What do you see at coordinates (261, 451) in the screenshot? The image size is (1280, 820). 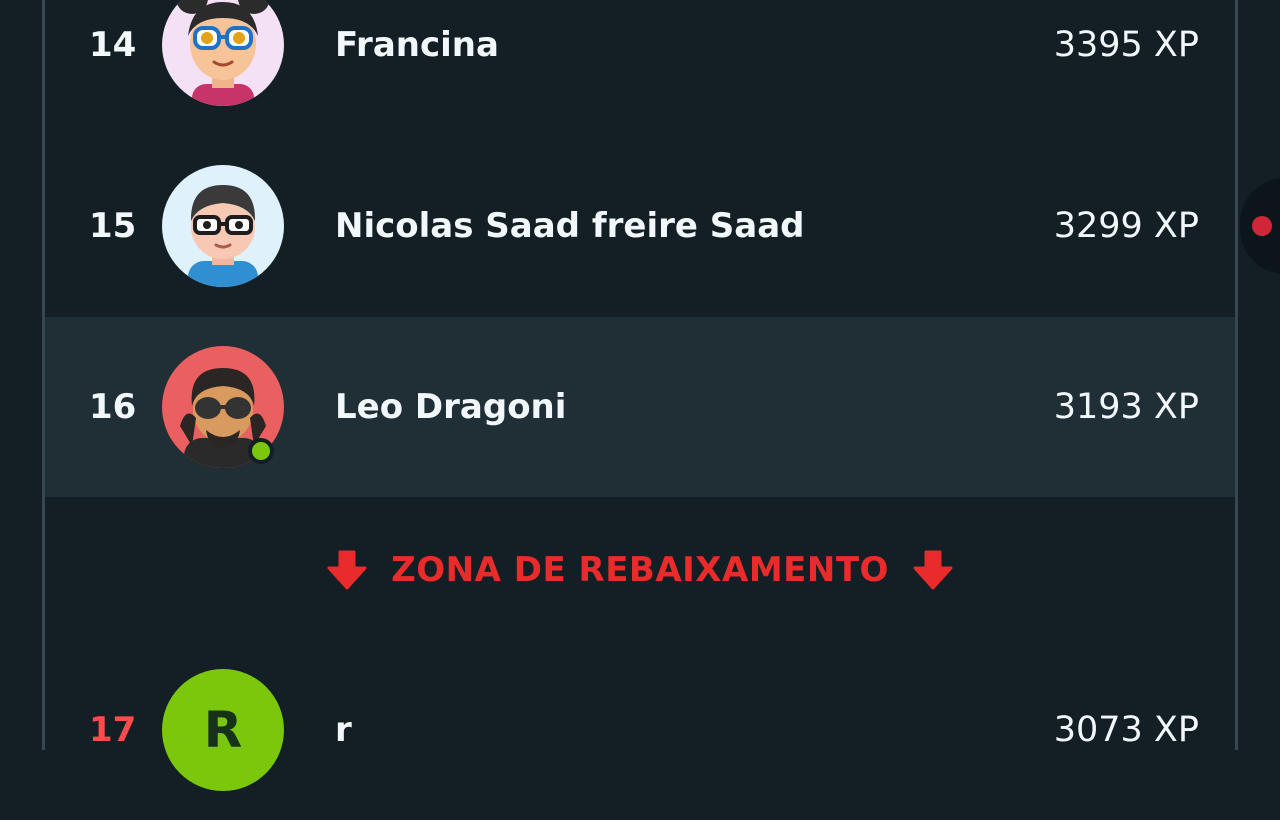 I see `online-status-indicator` at bounding box center [261, 451].